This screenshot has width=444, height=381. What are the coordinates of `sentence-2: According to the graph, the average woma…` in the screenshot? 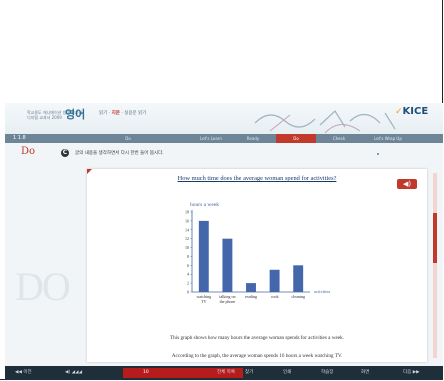 It's located at (257, 356).